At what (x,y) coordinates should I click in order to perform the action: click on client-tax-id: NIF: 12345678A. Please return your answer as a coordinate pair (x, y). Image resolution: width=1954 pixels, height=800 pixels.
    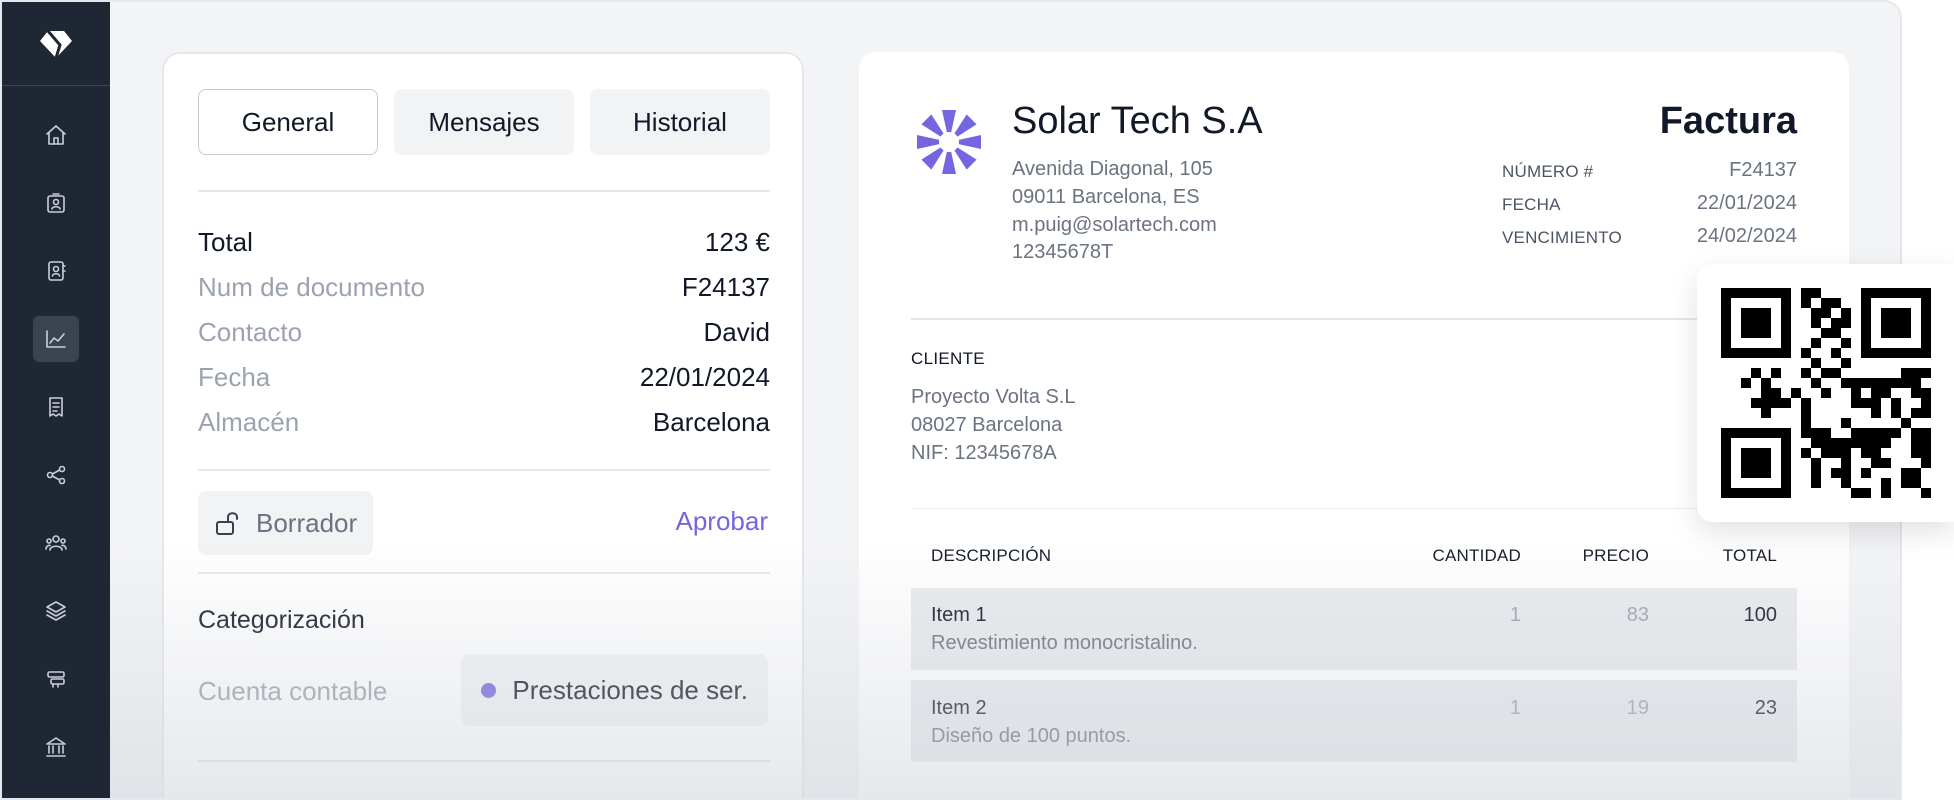
    Looking at the image, I should click on (984, 453).